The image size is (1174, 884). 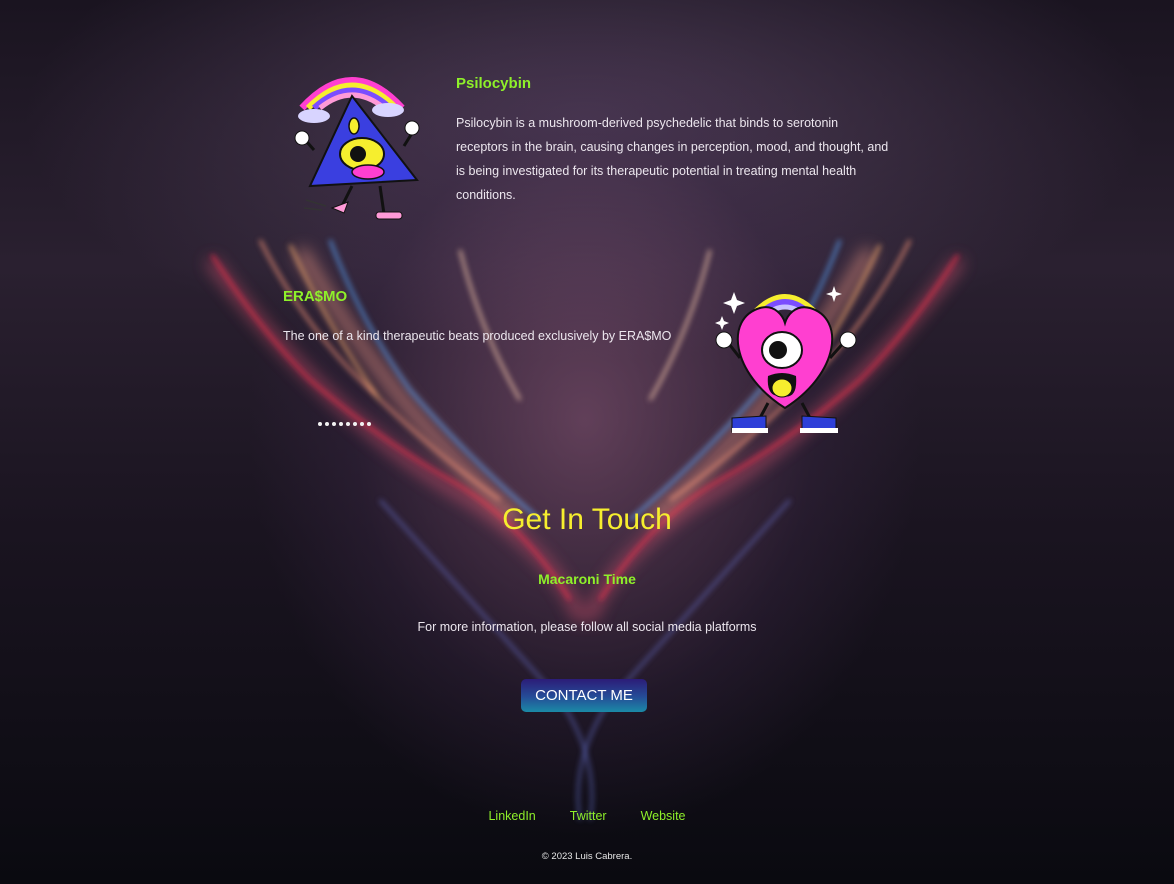 What do you see at coordinates (587, 579) in the screenshot?
I see `contact-subtitle: Macaroni Time` at bounding box center [587, 579].